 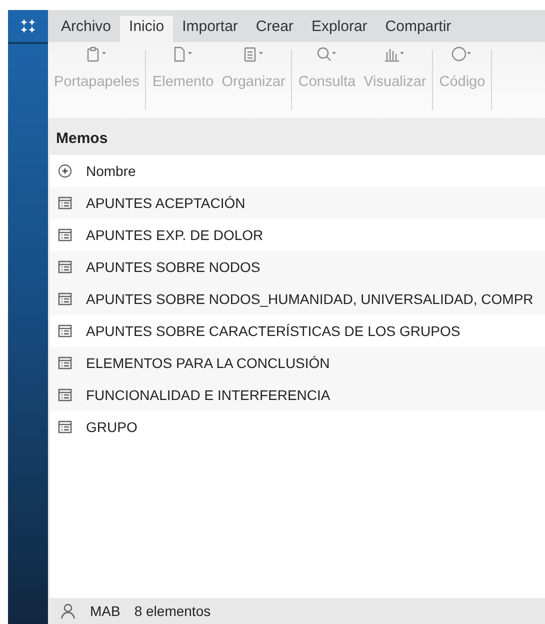 I want to click on menu-tab: Importar, so click(x=210, y=30).